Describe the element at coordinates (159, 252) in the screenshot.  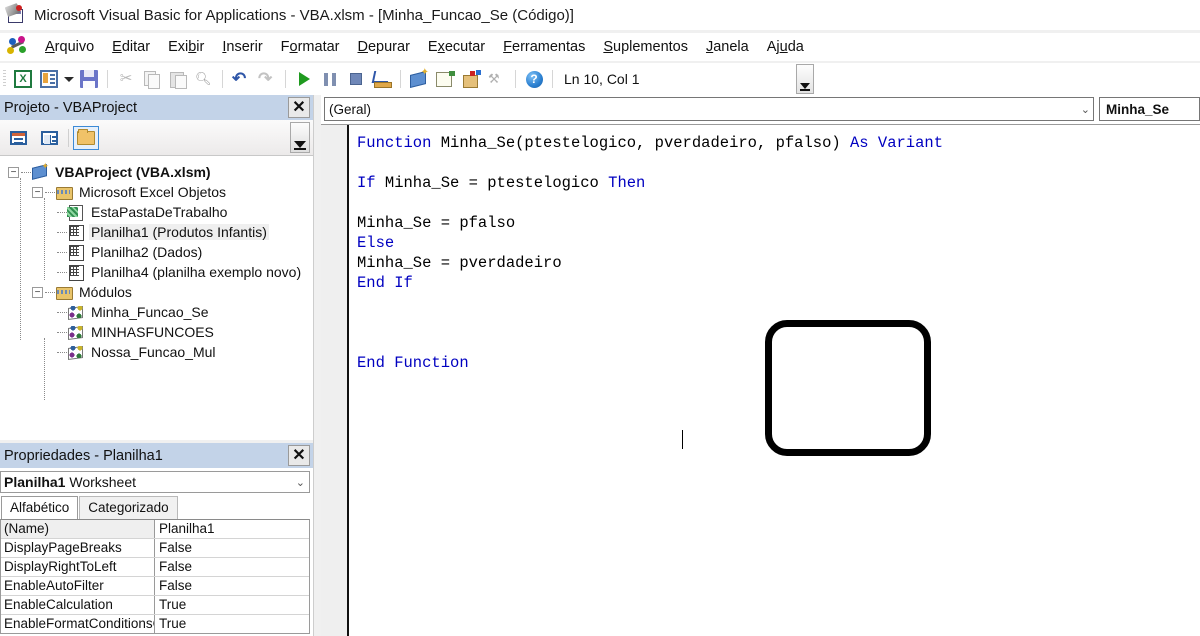
I see `tree-item-planilha2: Planilha2 (Dados)` at that location.